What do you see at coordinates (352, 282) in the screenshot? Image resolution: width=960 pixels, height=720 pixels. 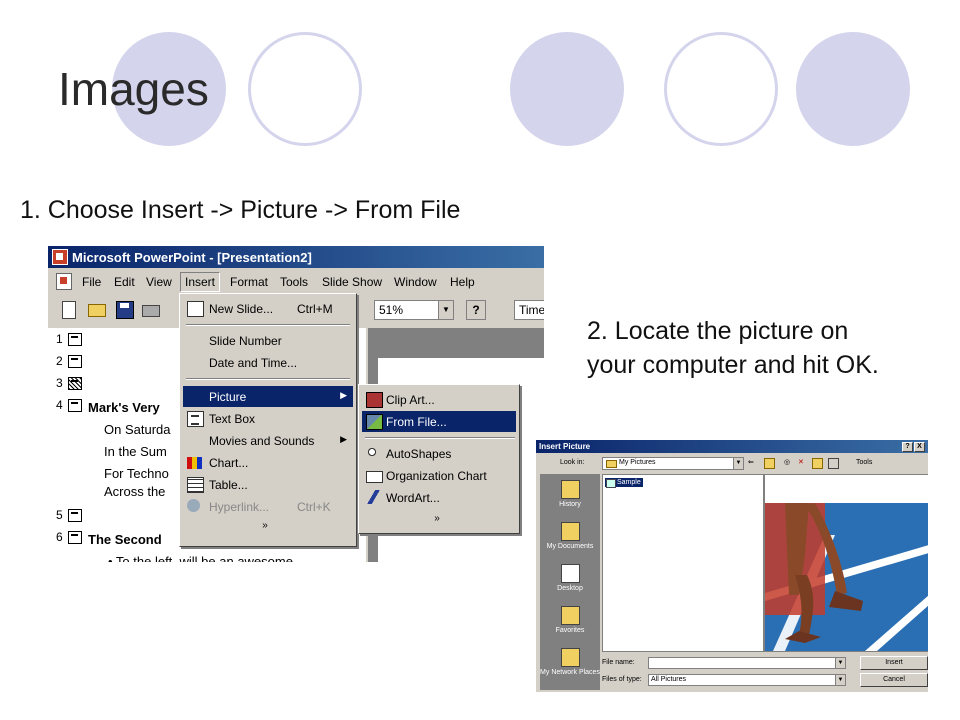 I see `menu-slide-show: Slide Show` at bounding box center [352, 282].